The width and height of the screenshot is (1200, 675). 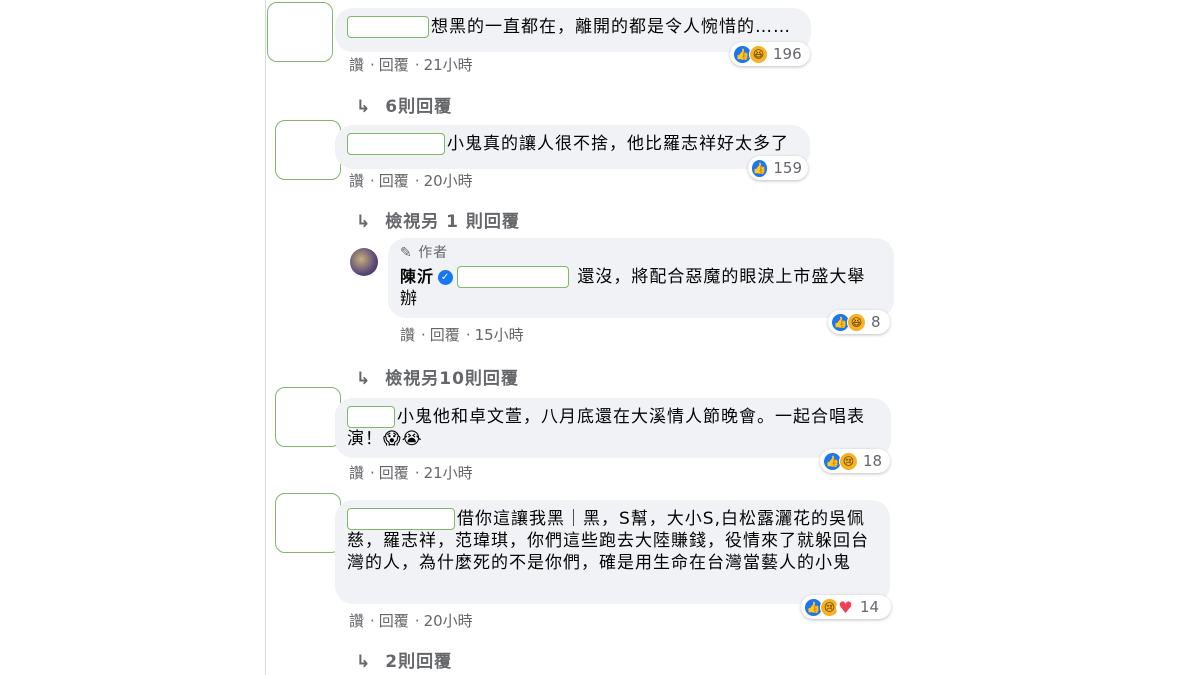 I want to click on reply-actions: 讚 · 回覆 · 15小時, so click(x=462, y=335).